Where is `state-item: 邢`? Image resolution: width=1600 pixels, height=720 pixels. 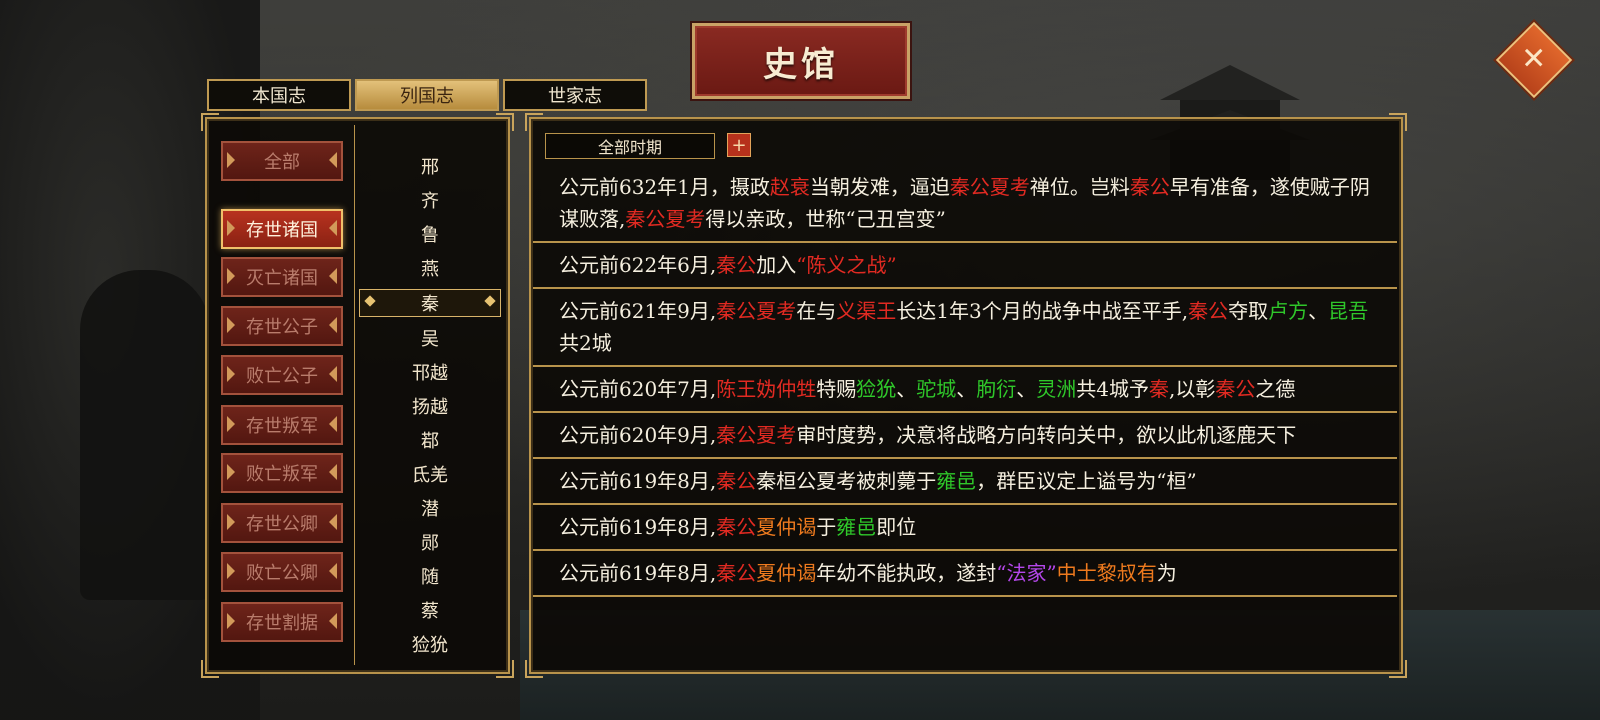
state-item: 邢 is located at coordinates (430, 166).